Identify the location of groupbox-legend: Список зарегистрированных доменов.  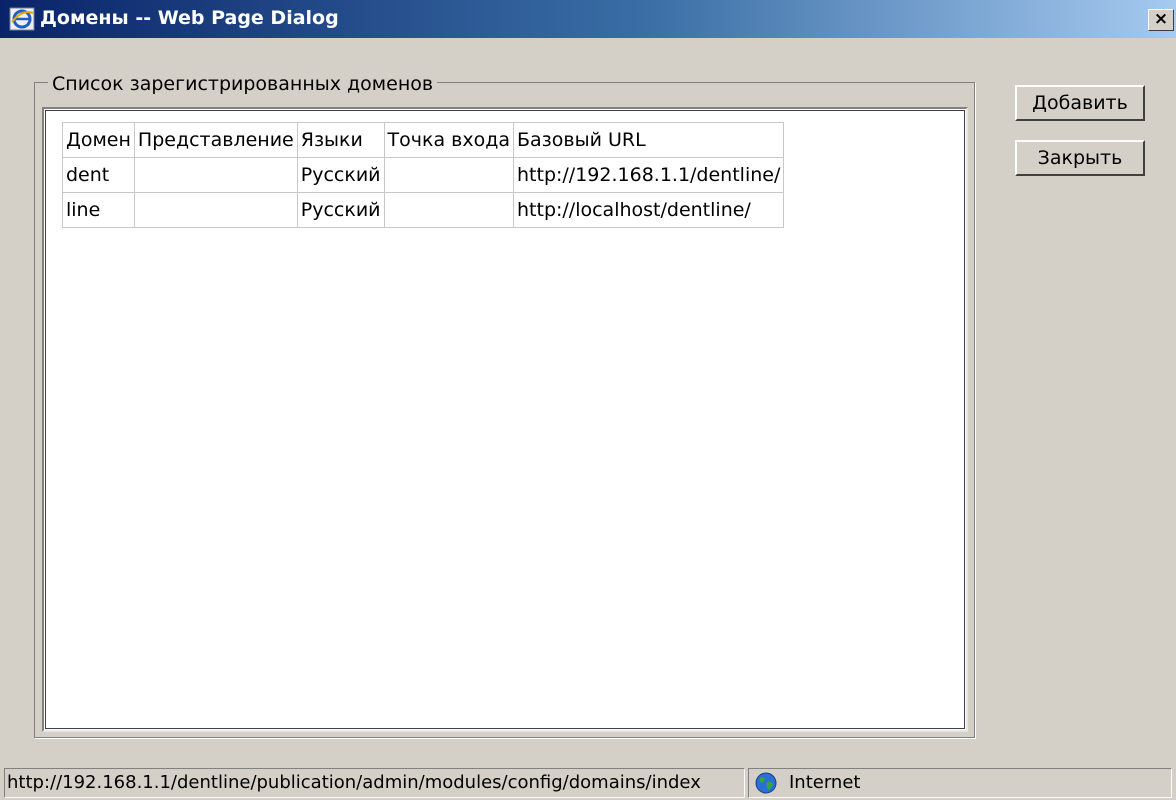
(243, 84).